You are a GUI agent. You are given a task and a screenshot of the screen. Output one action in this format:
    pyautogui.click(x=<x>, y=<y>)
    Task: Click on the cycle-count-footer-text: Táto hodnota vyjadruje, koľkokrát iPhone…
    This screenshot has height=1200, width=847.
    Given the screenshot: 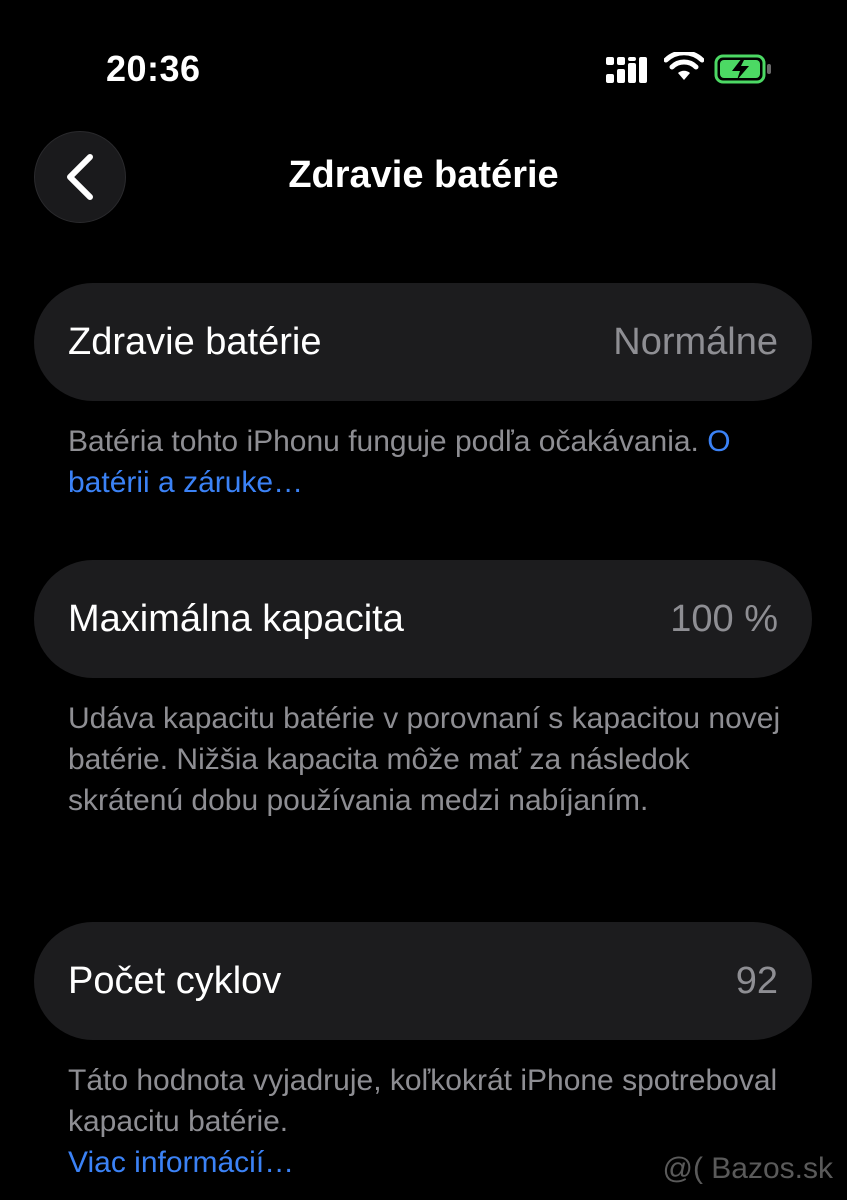 What is the action you would take?
    pyautogui.click(x=423, y=1101)
    